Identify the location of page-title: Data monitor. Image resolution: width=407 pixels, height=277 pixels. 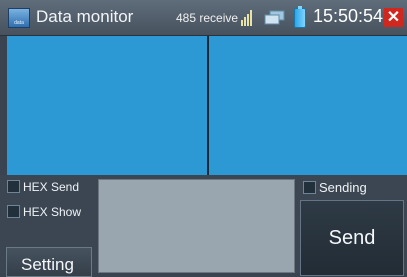
(85, 16).